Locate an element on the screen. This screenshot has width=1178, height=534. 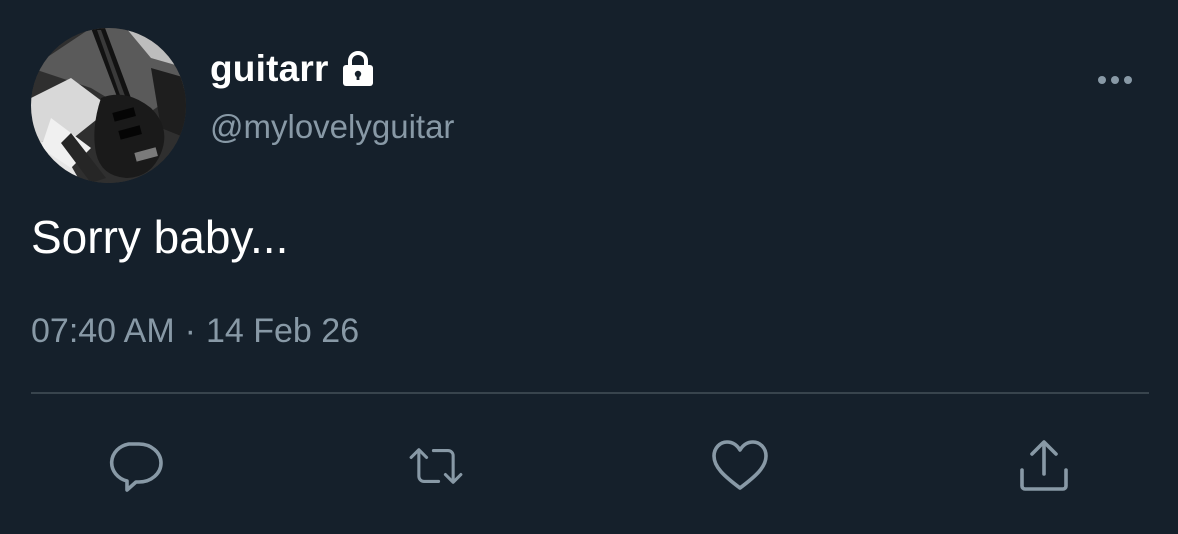
more-options-icon is located at coordinates (1115, 80).